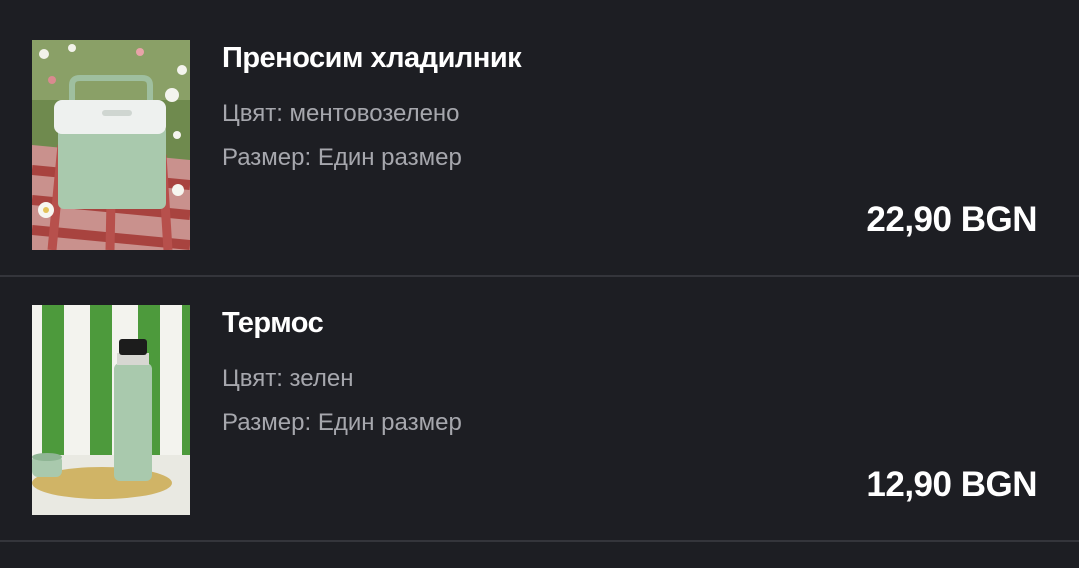 Image resolution: width=1079 pixels, height=568 pixels. Describe the element at coordinates (273, 323) in the screenshot. I see `product-title: Термос` at that location.